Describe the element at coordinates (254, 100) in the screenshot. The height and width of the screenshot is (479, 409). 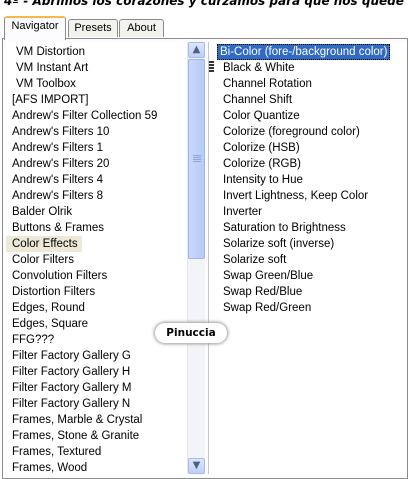
I see `filter-item: Channel Shift` at that location.